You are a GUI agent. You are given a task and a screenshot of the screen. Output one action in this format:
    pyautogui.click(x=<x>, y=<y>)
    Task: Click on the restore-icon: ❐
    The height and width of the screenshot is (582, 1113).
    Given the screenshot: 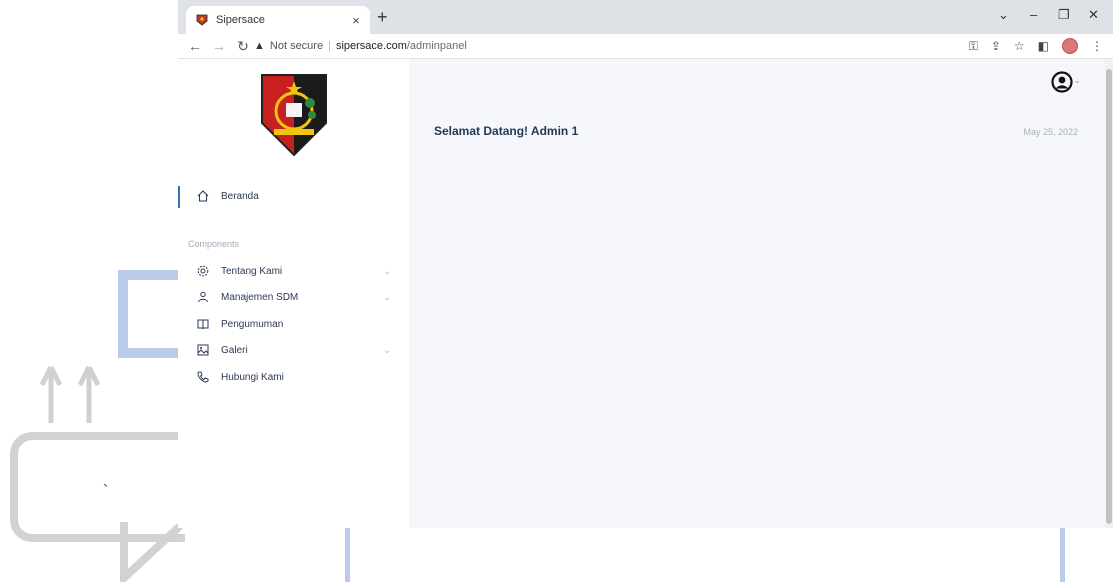 What is the action you would take?
    pyautogui.click(x=1064, y=15)
    